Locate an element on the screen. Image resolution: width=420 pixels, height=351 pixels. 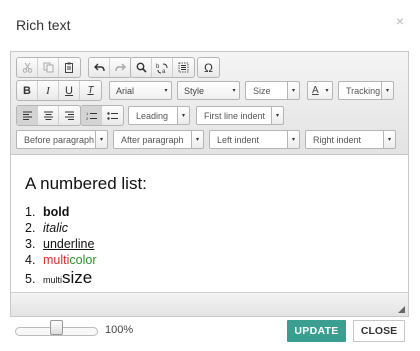
underline-button: U is located at coordinates (69, 90).